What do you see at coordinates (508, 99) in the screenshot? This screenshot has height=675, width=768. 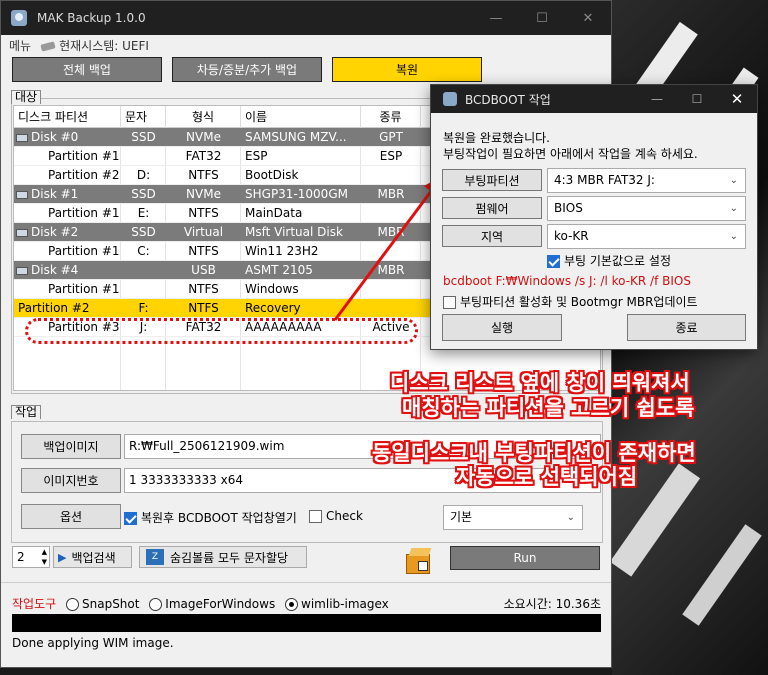 I see `dialog-title: BCDBOOT 작업` at bounding box center [508, 99].